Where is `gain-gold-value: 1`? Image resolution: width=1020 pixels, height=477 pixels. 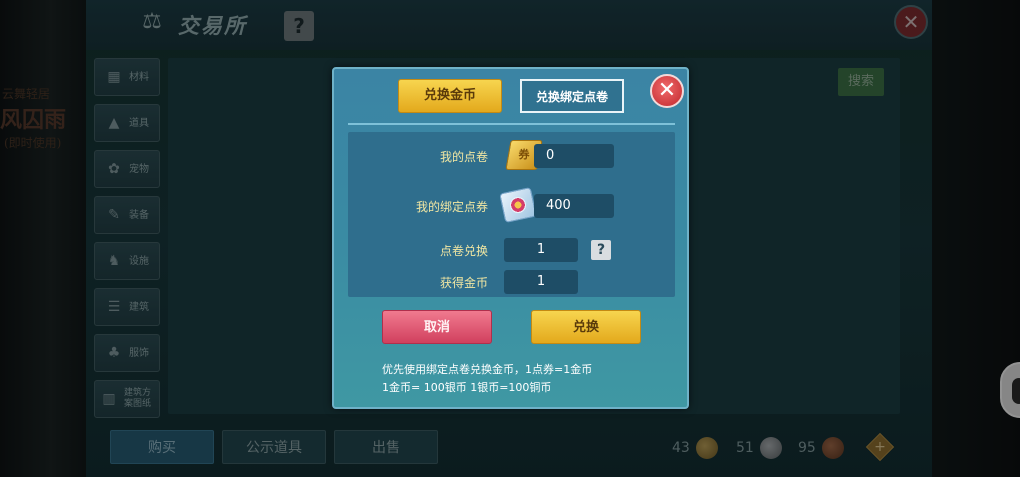 gain-gold-value: 1 is located at coordinates (541, 282).